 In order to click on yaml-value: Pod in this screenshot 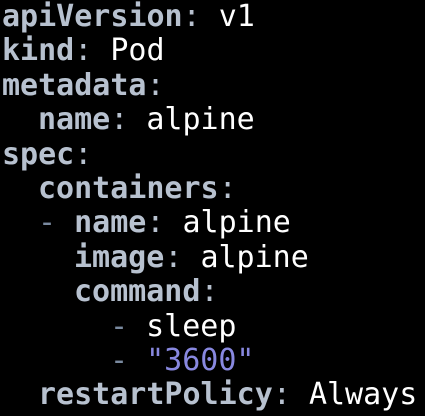, I will do `click(137, 51)`.